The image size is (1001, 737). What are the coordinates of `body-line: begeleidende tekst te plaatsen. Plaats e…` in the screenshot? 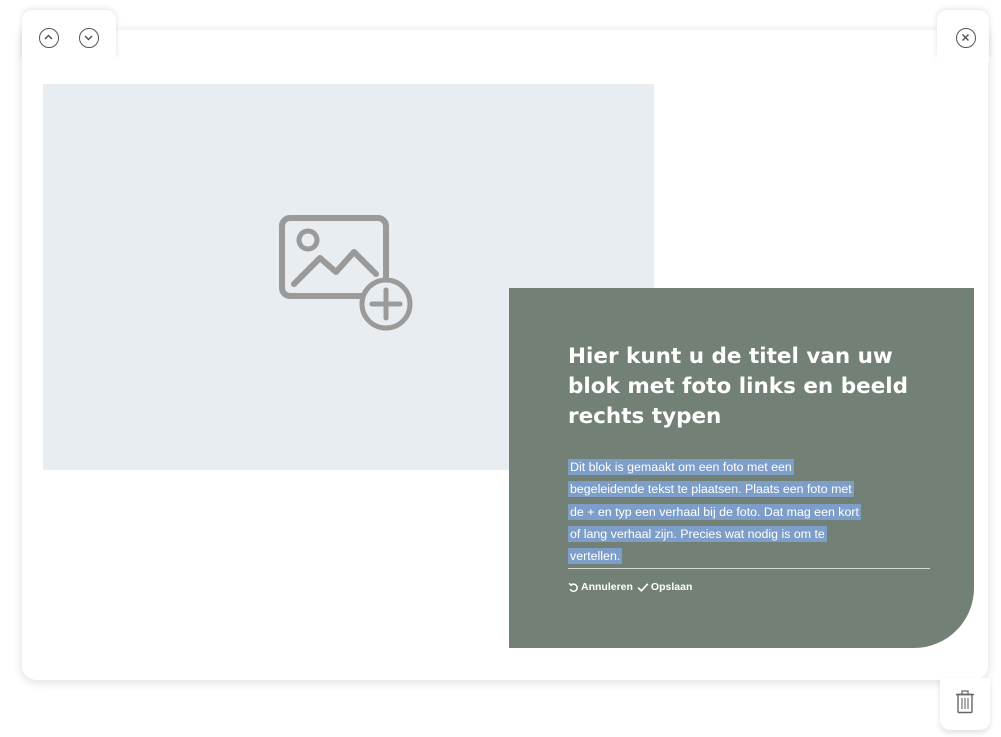 It's located at (711, 489).